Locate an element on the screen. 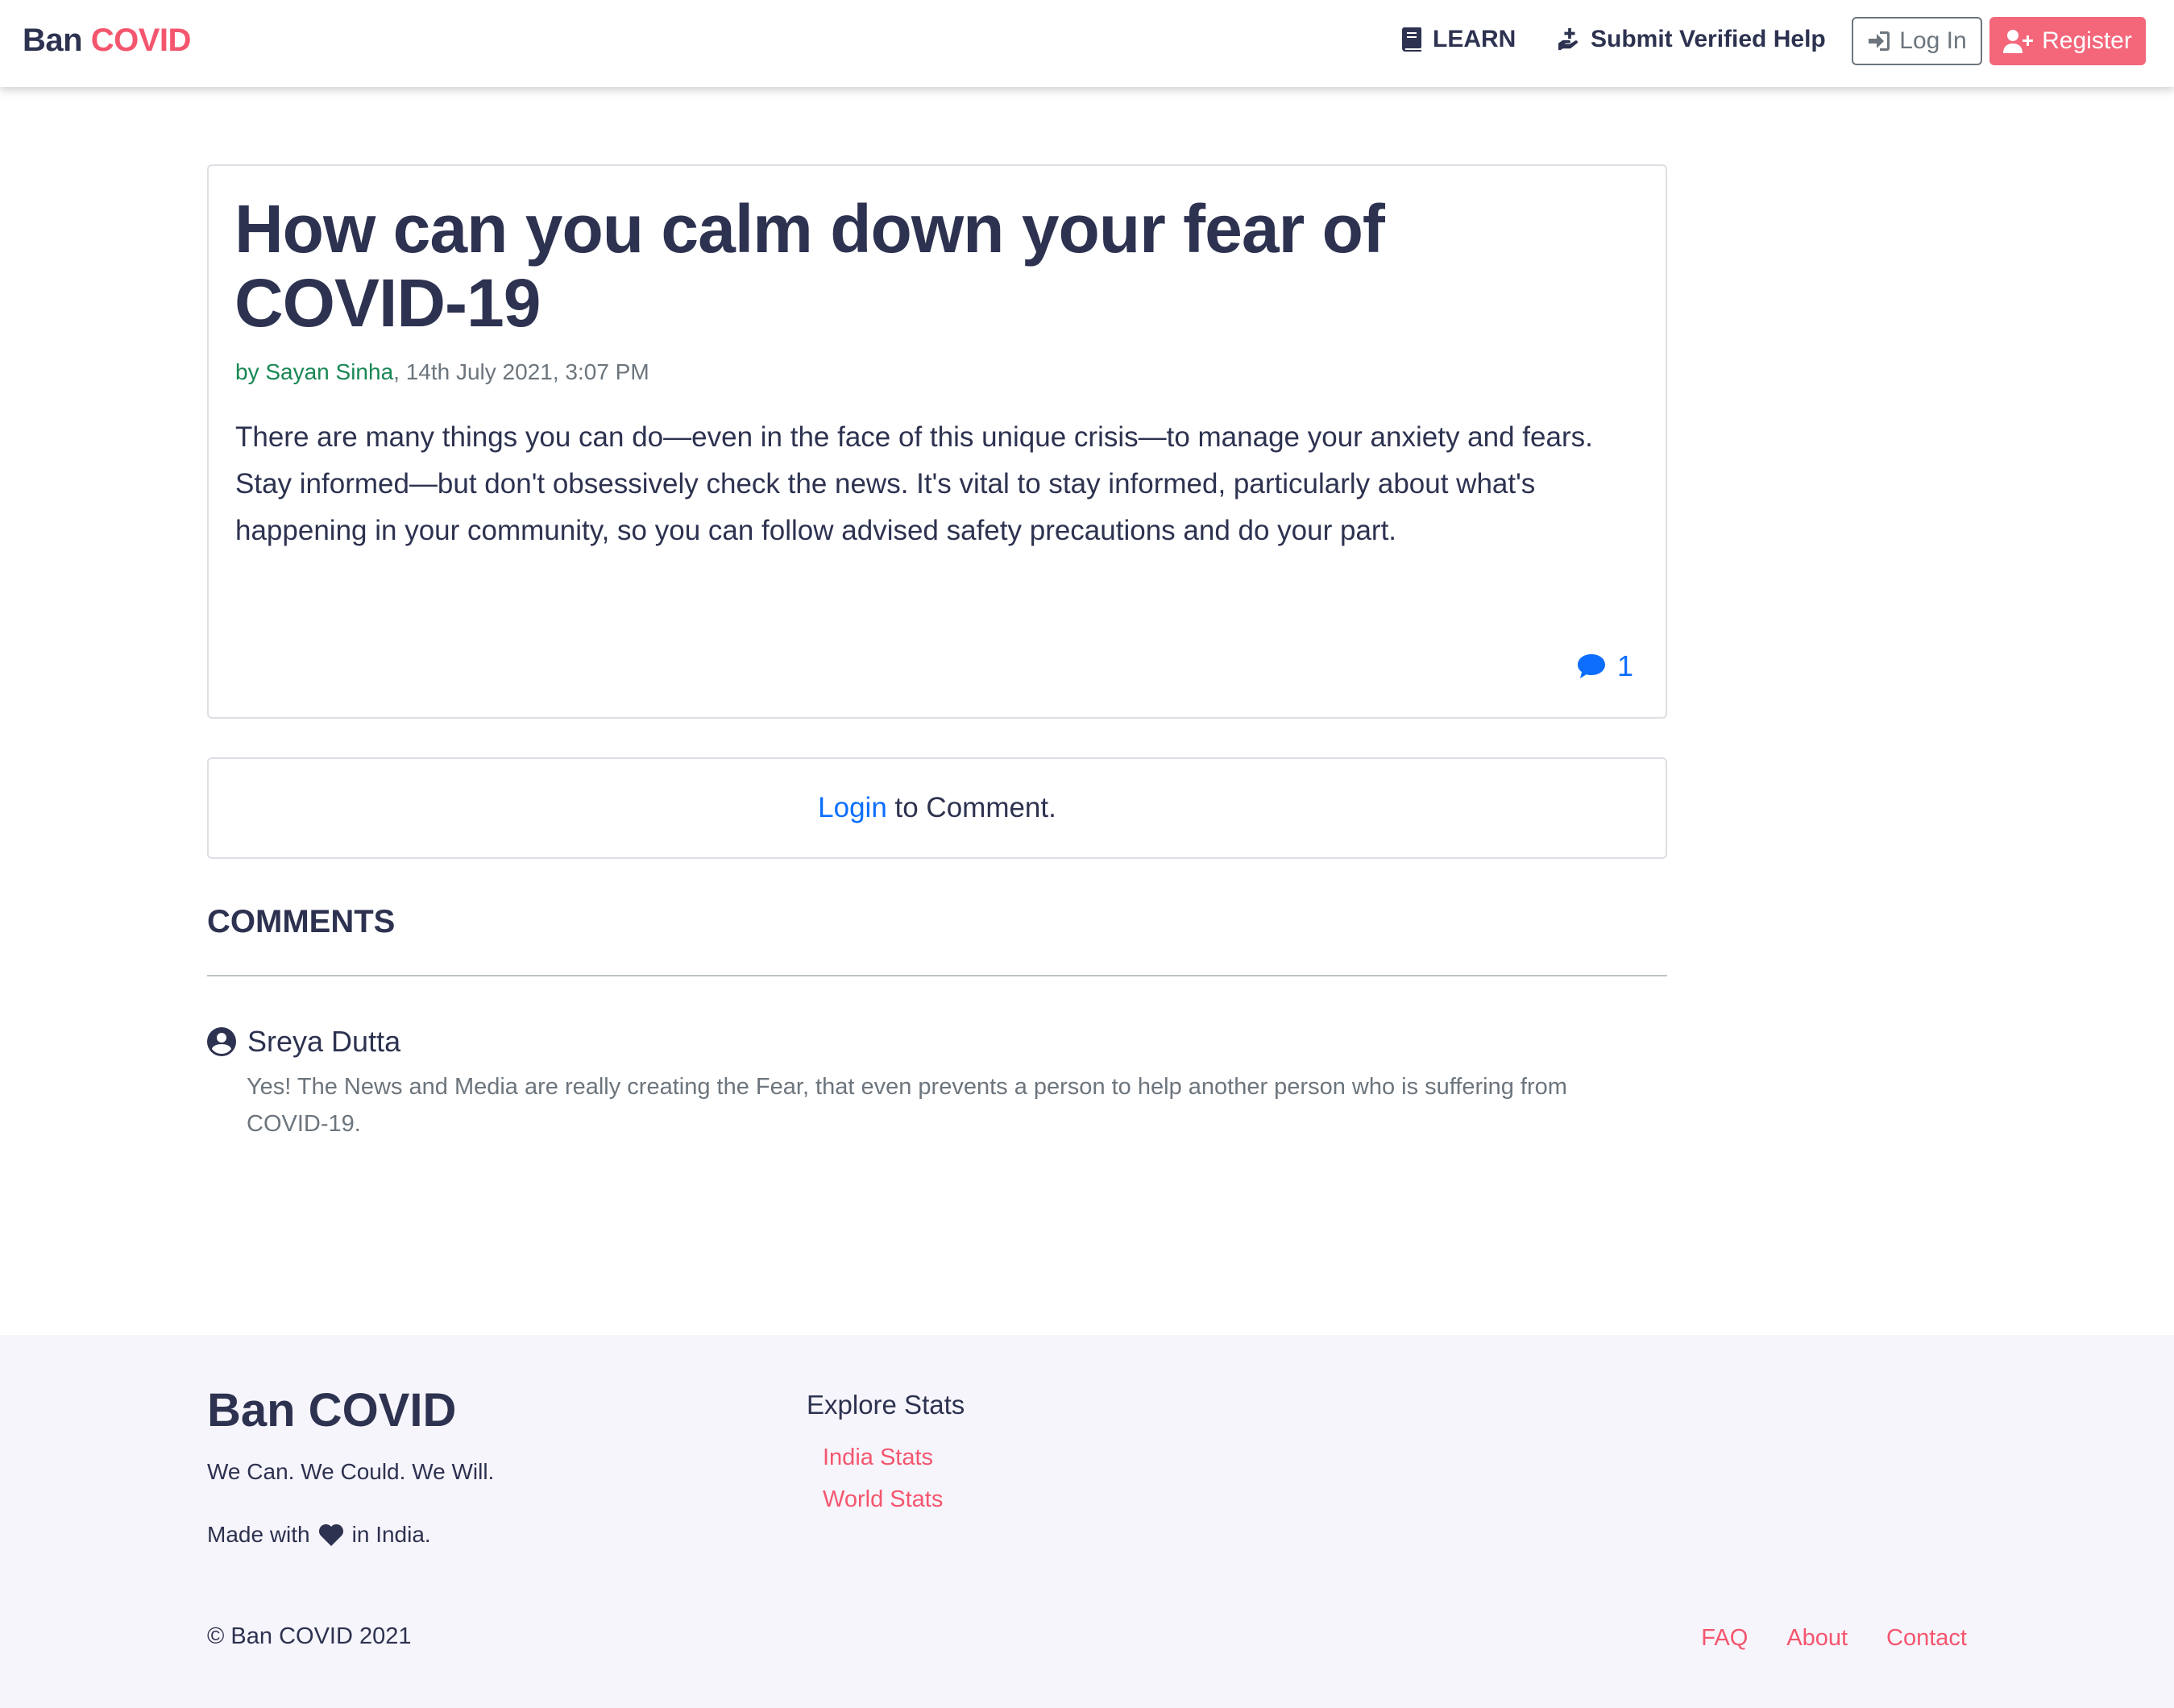  login-button-label: Log In is located at coordinates (1933, 40).